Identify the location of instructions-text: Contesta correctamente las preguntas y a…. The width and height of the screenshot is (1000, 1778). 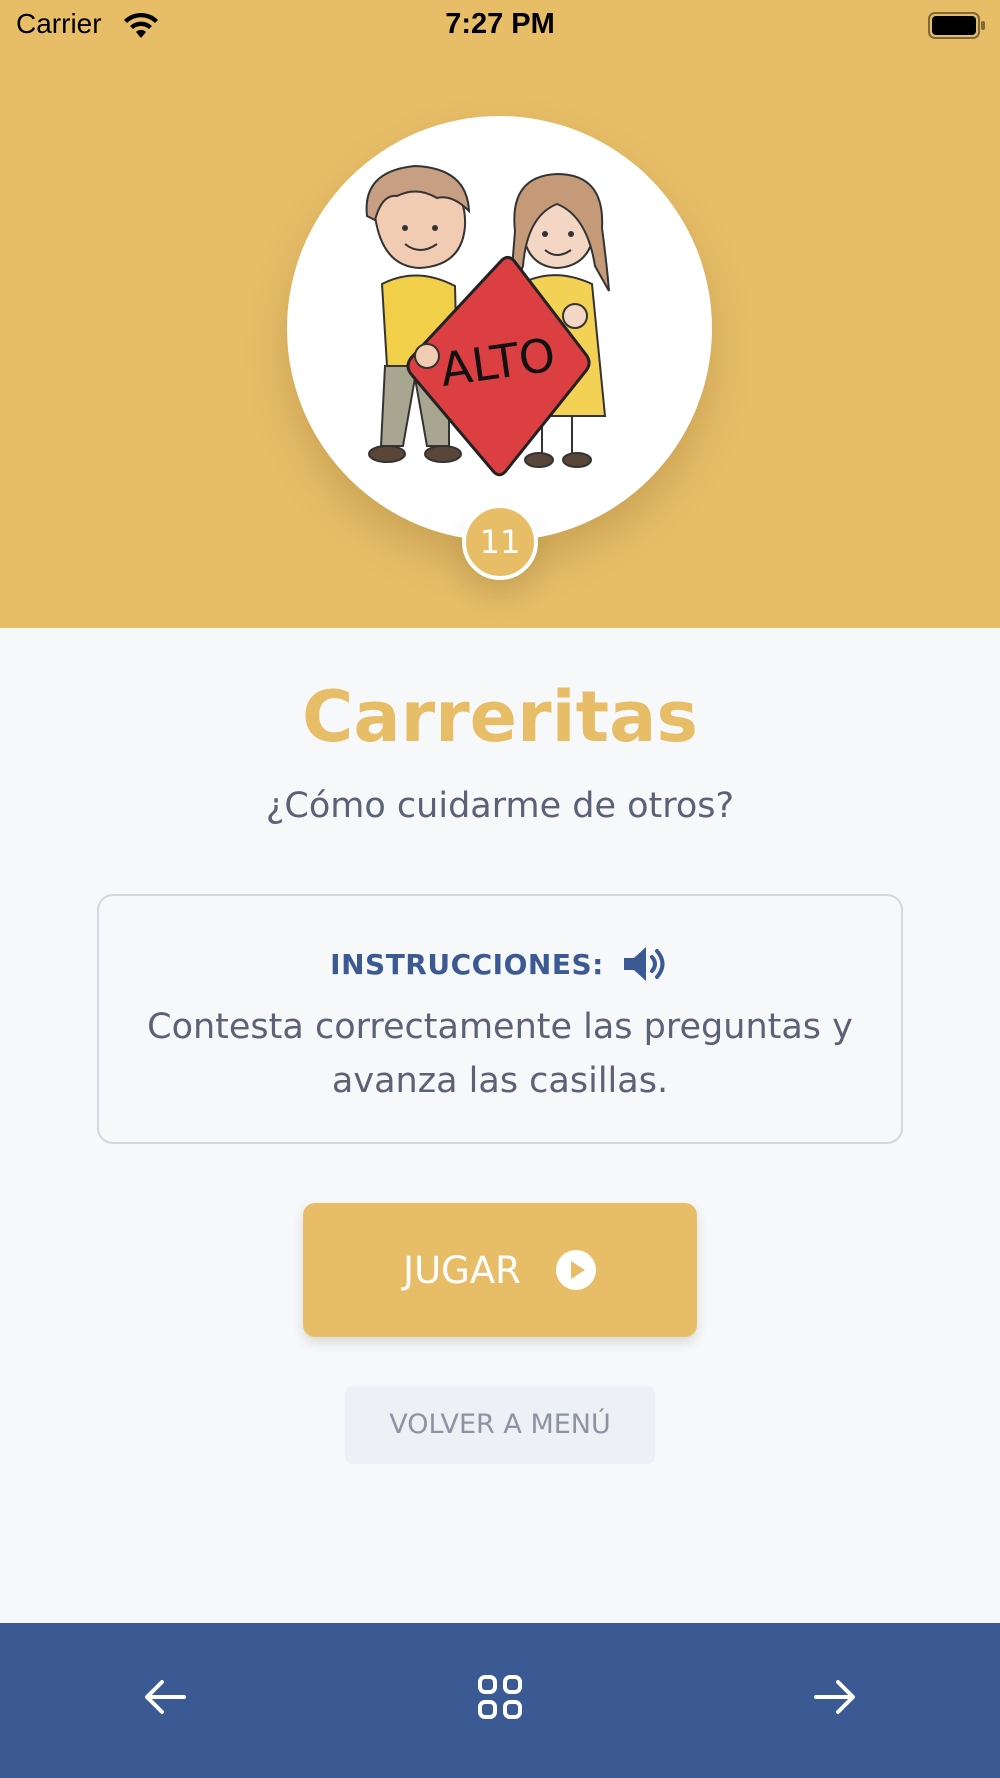
(500, 1054).